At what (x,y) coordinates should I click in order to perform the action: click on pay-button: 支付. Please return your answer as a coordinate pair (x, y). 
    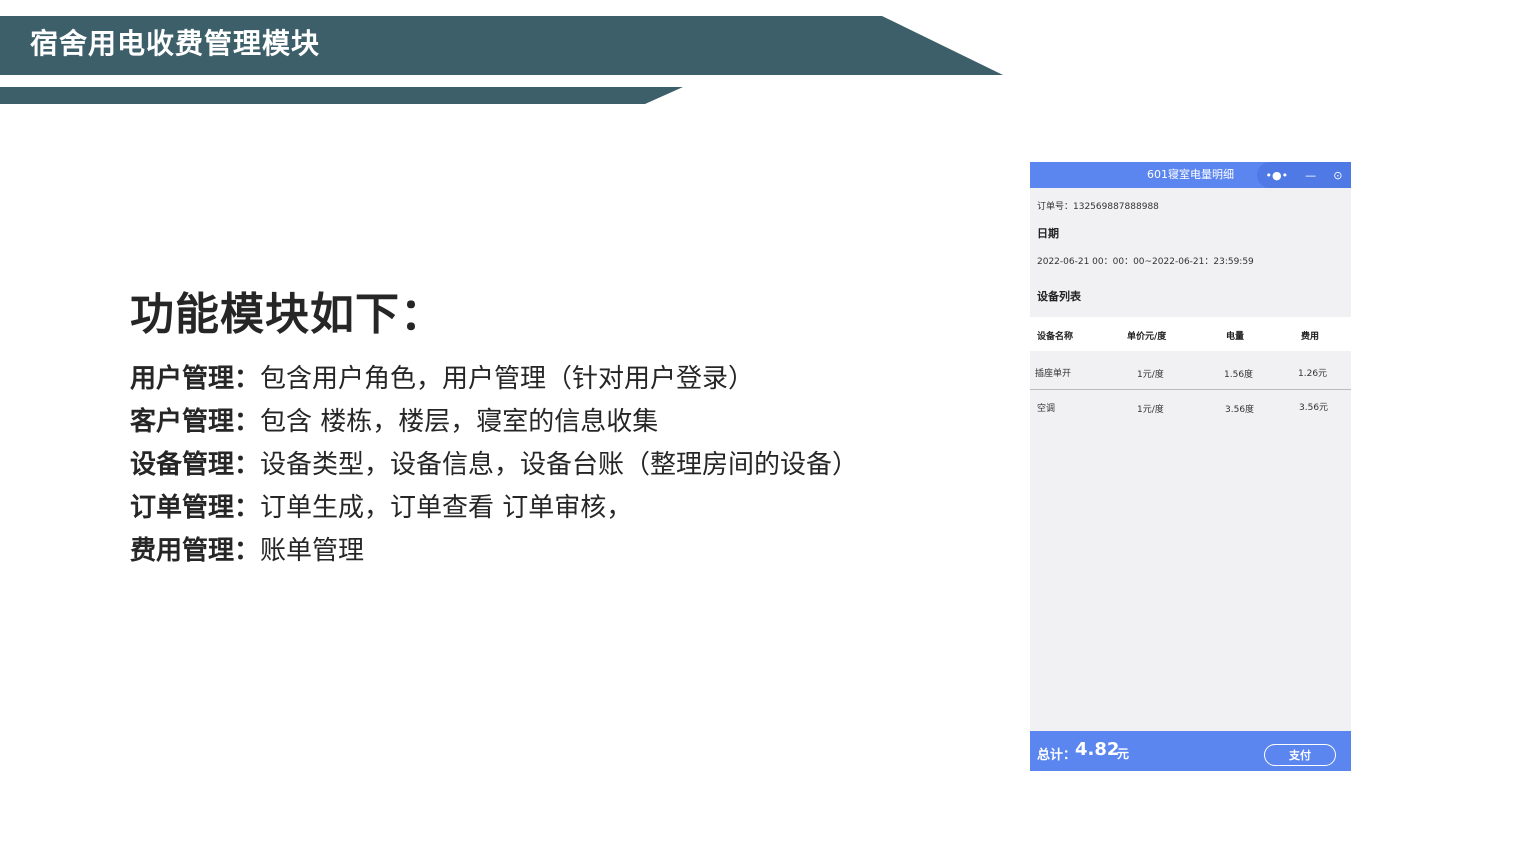
    Looking at the image, I should click on (1300, 755).